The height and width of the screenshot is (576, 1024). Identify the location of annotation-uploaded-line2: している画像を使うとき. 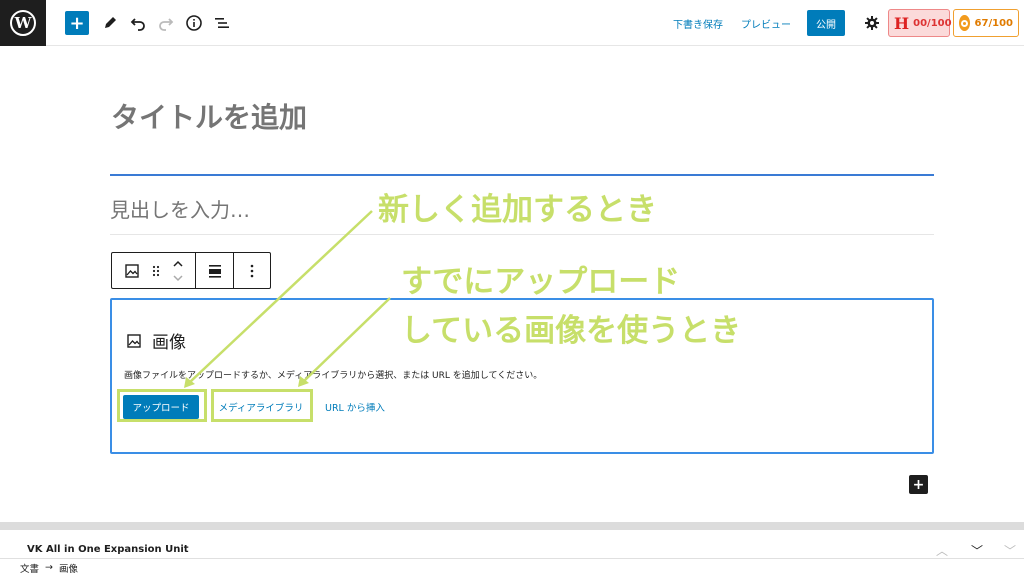
(571, 331).